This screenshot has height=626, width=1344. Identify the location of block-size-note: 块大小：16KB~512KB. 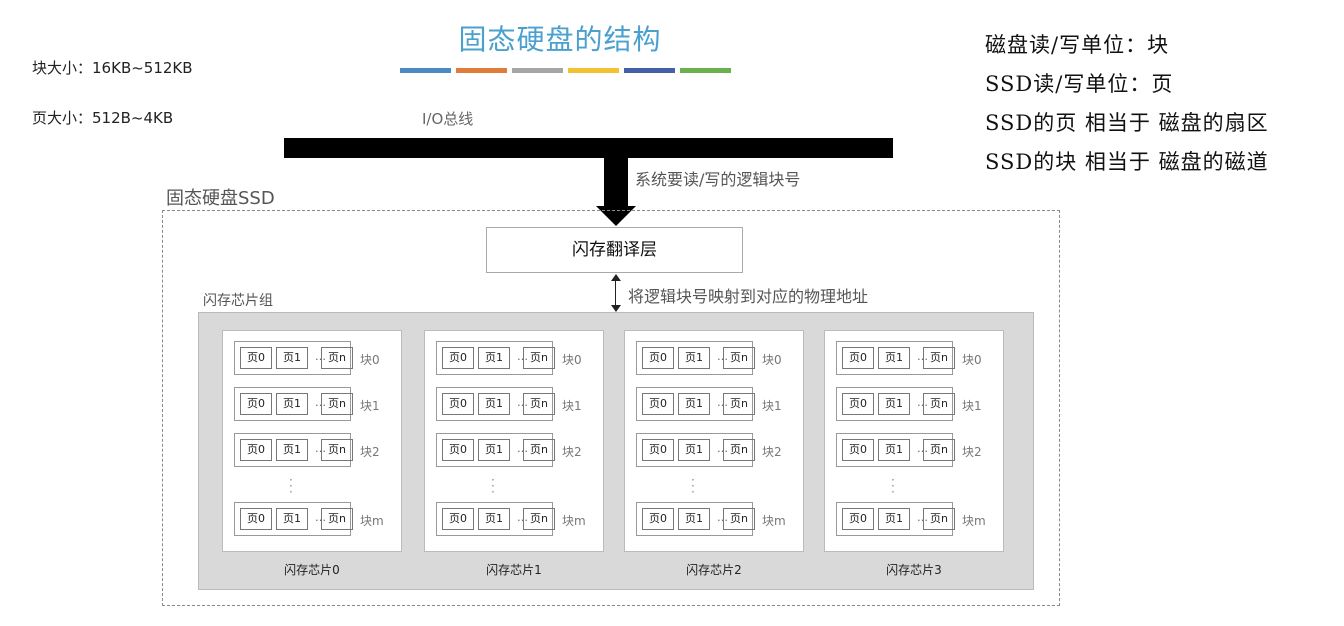
(112, 67).